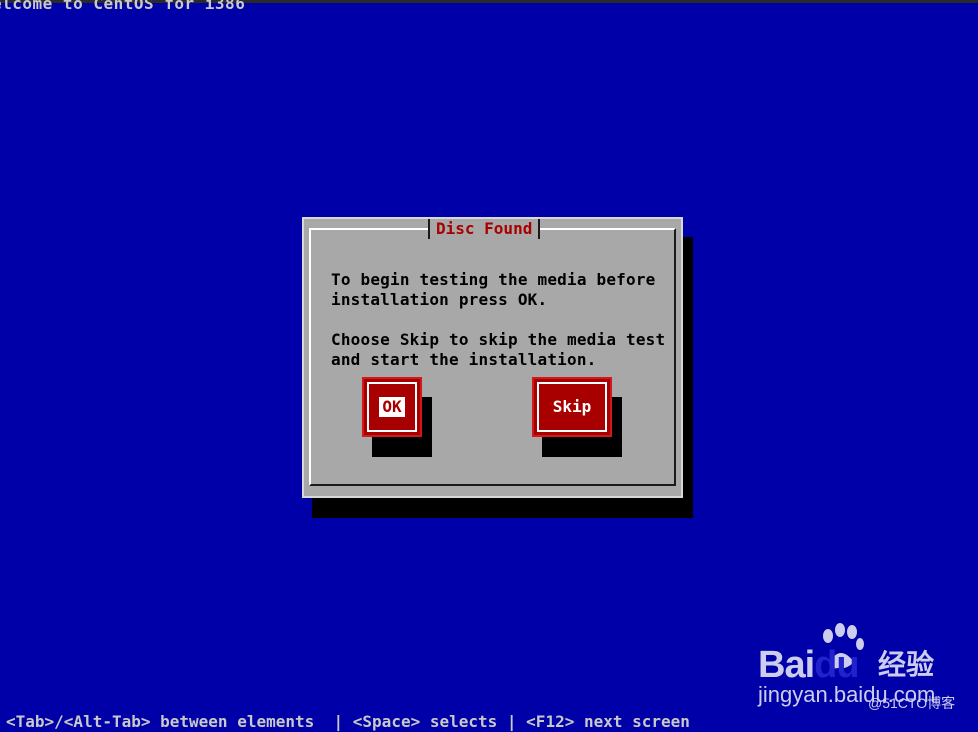 The width and height of the screenshot is (978, 732). I want to click on skip-button: Skip, so click(572, 407).